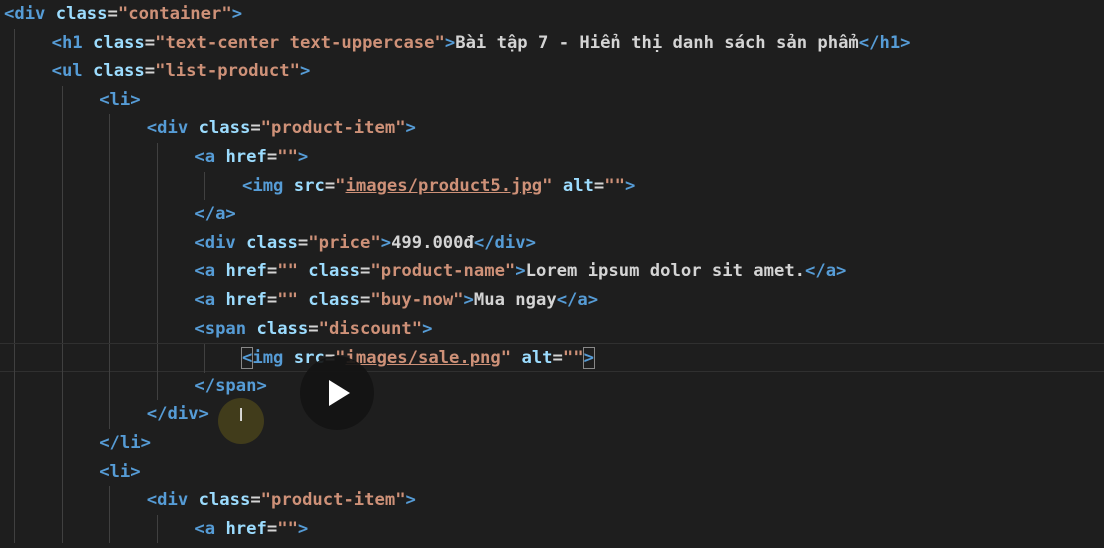 This screenshot has width=1104, height=548. I want to click on code-line: </a>, so click(552, 214).